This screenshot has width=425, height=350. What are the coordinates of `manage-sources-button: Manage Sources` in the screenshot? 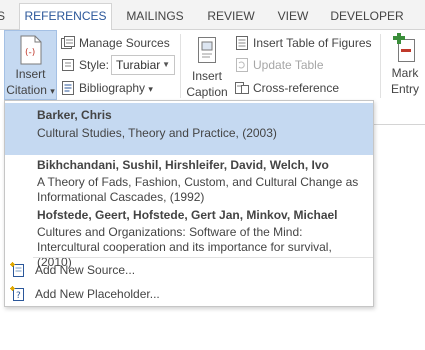 It's located at (115, 43).